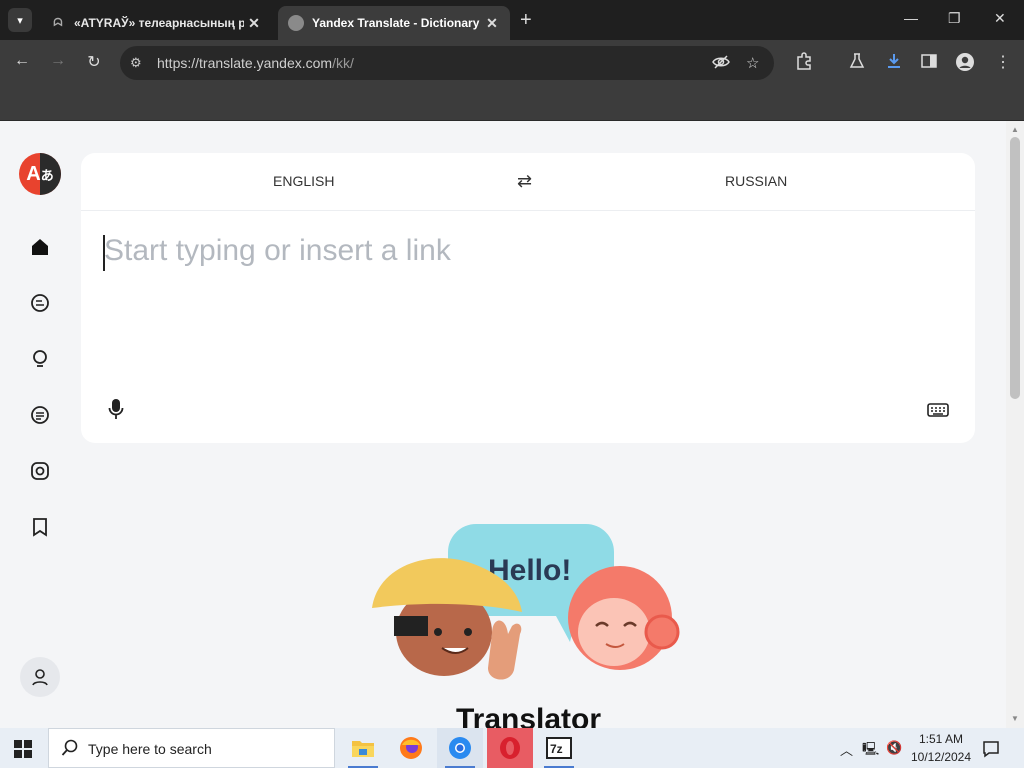 This screenshot has width=1024, height=768. What do you see at coordinates (136, 63) in the screenshot?
I see `site-settings-icon: ⚙` at bounding box center [136, 63].